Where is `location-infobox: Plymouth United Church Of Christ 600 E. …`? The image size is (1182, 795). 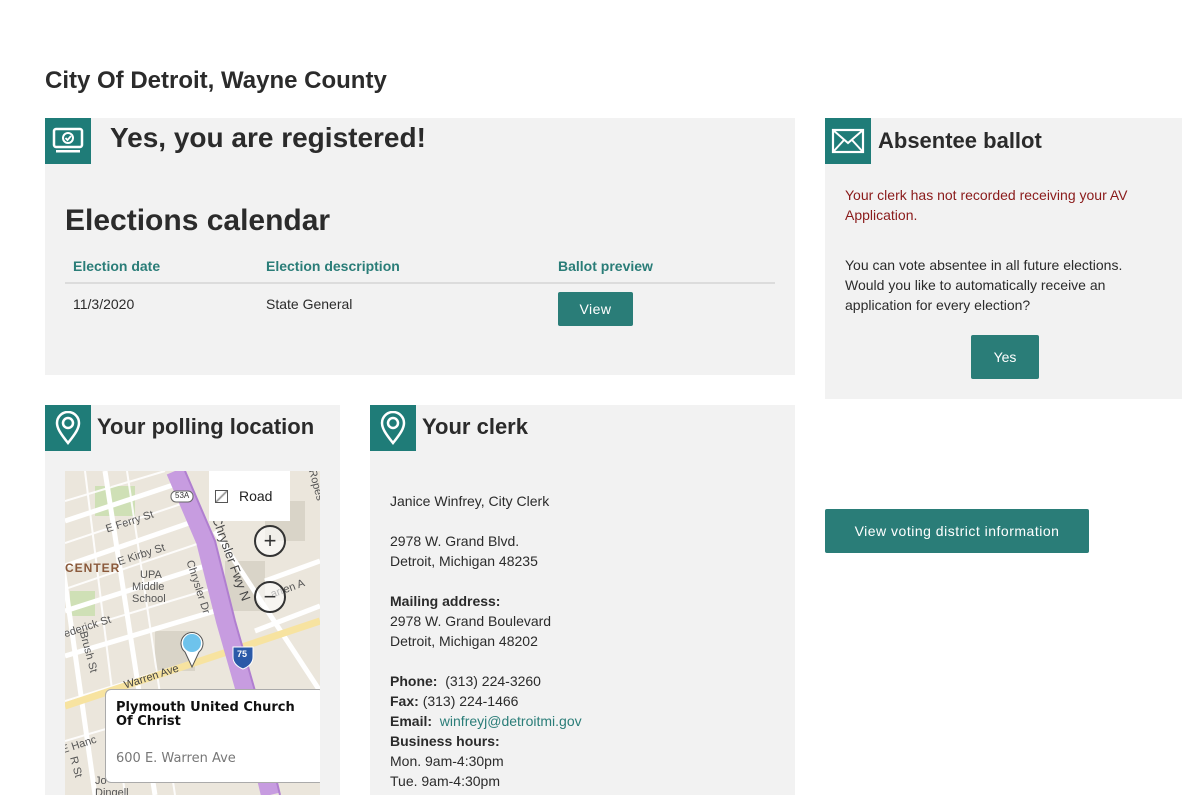 location-infobox: Plymouth United Church Of Christ 600 E. … is located at coordinates (212, 736).